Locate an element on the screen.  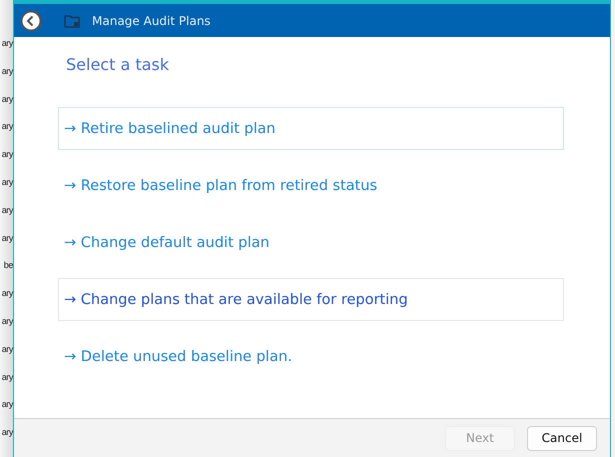
window-title: Manage Audit Plans is located at coordinates (151, 21).